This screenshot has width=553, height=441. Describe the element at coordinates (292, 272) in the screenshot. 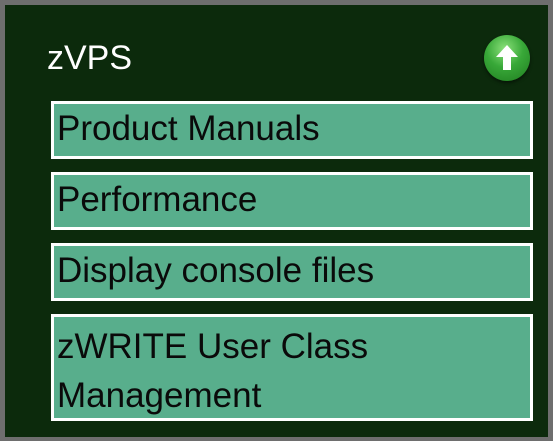

I see `menu-item-display-console-files: Display console files` at that location.